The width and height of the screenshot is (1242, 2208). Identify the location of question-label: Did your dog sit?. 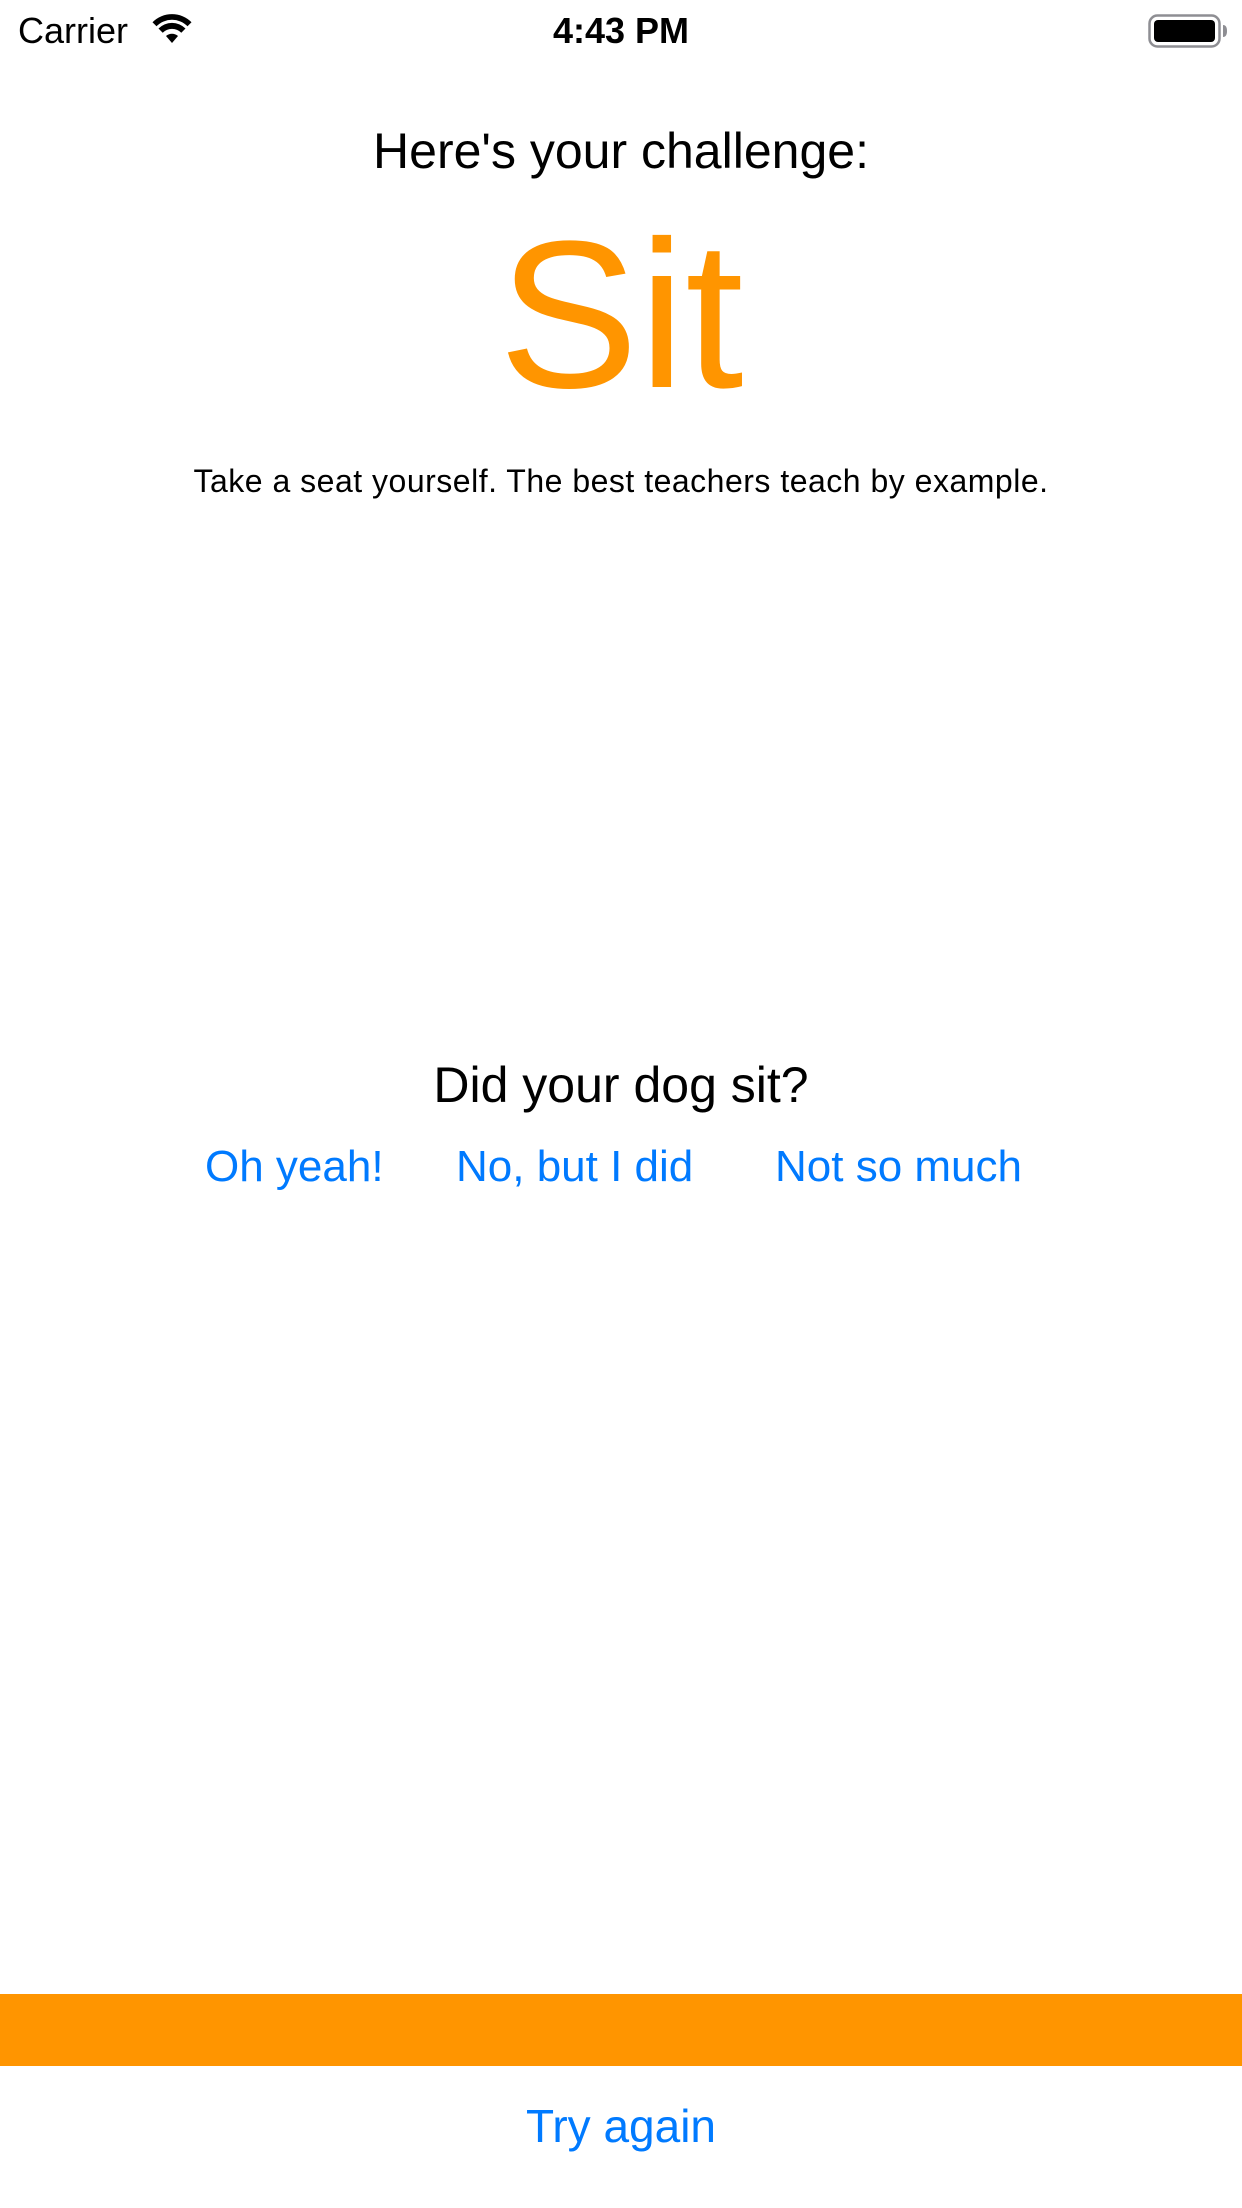
(621, 1085).